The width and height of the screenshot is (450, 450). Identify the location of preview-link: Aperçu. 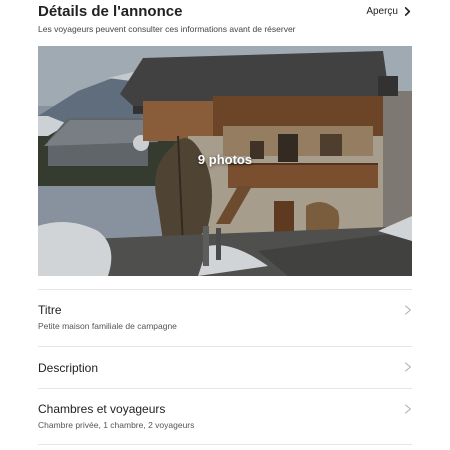
(389, 11).